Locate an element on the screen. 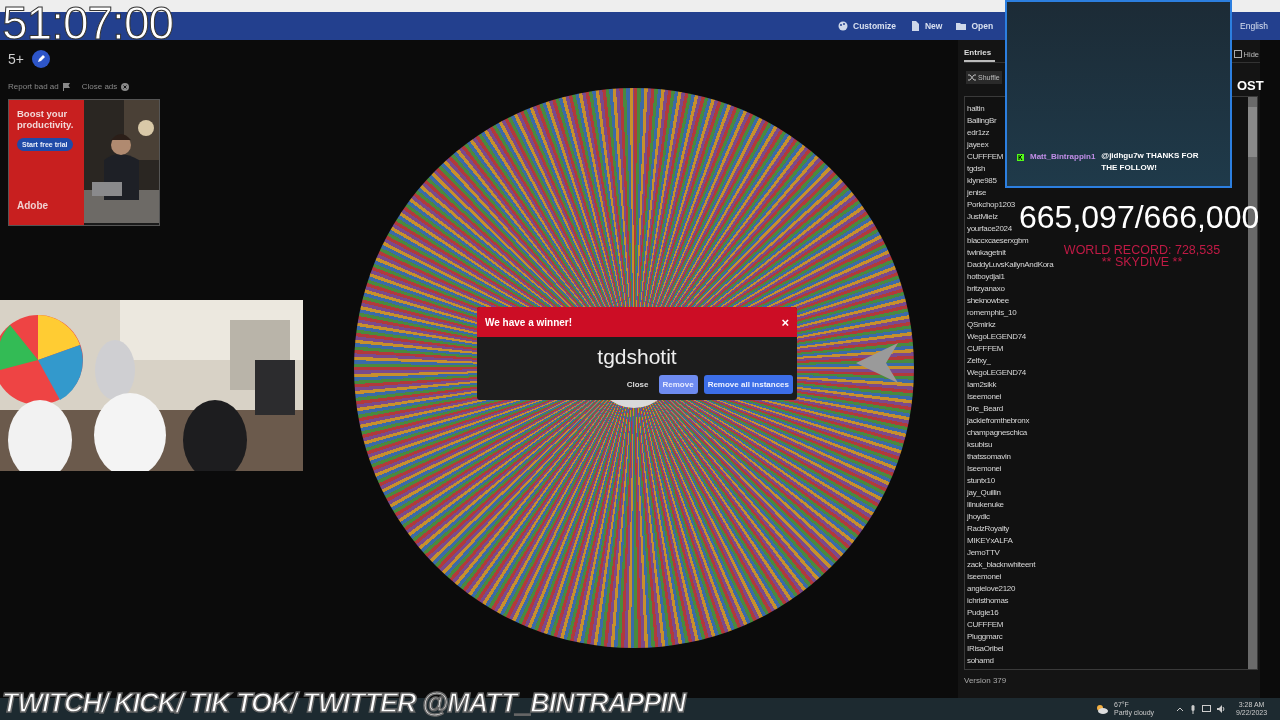 This screenshot has height=720, width=1280. badge-icon is located at coordinates (1020, 157).